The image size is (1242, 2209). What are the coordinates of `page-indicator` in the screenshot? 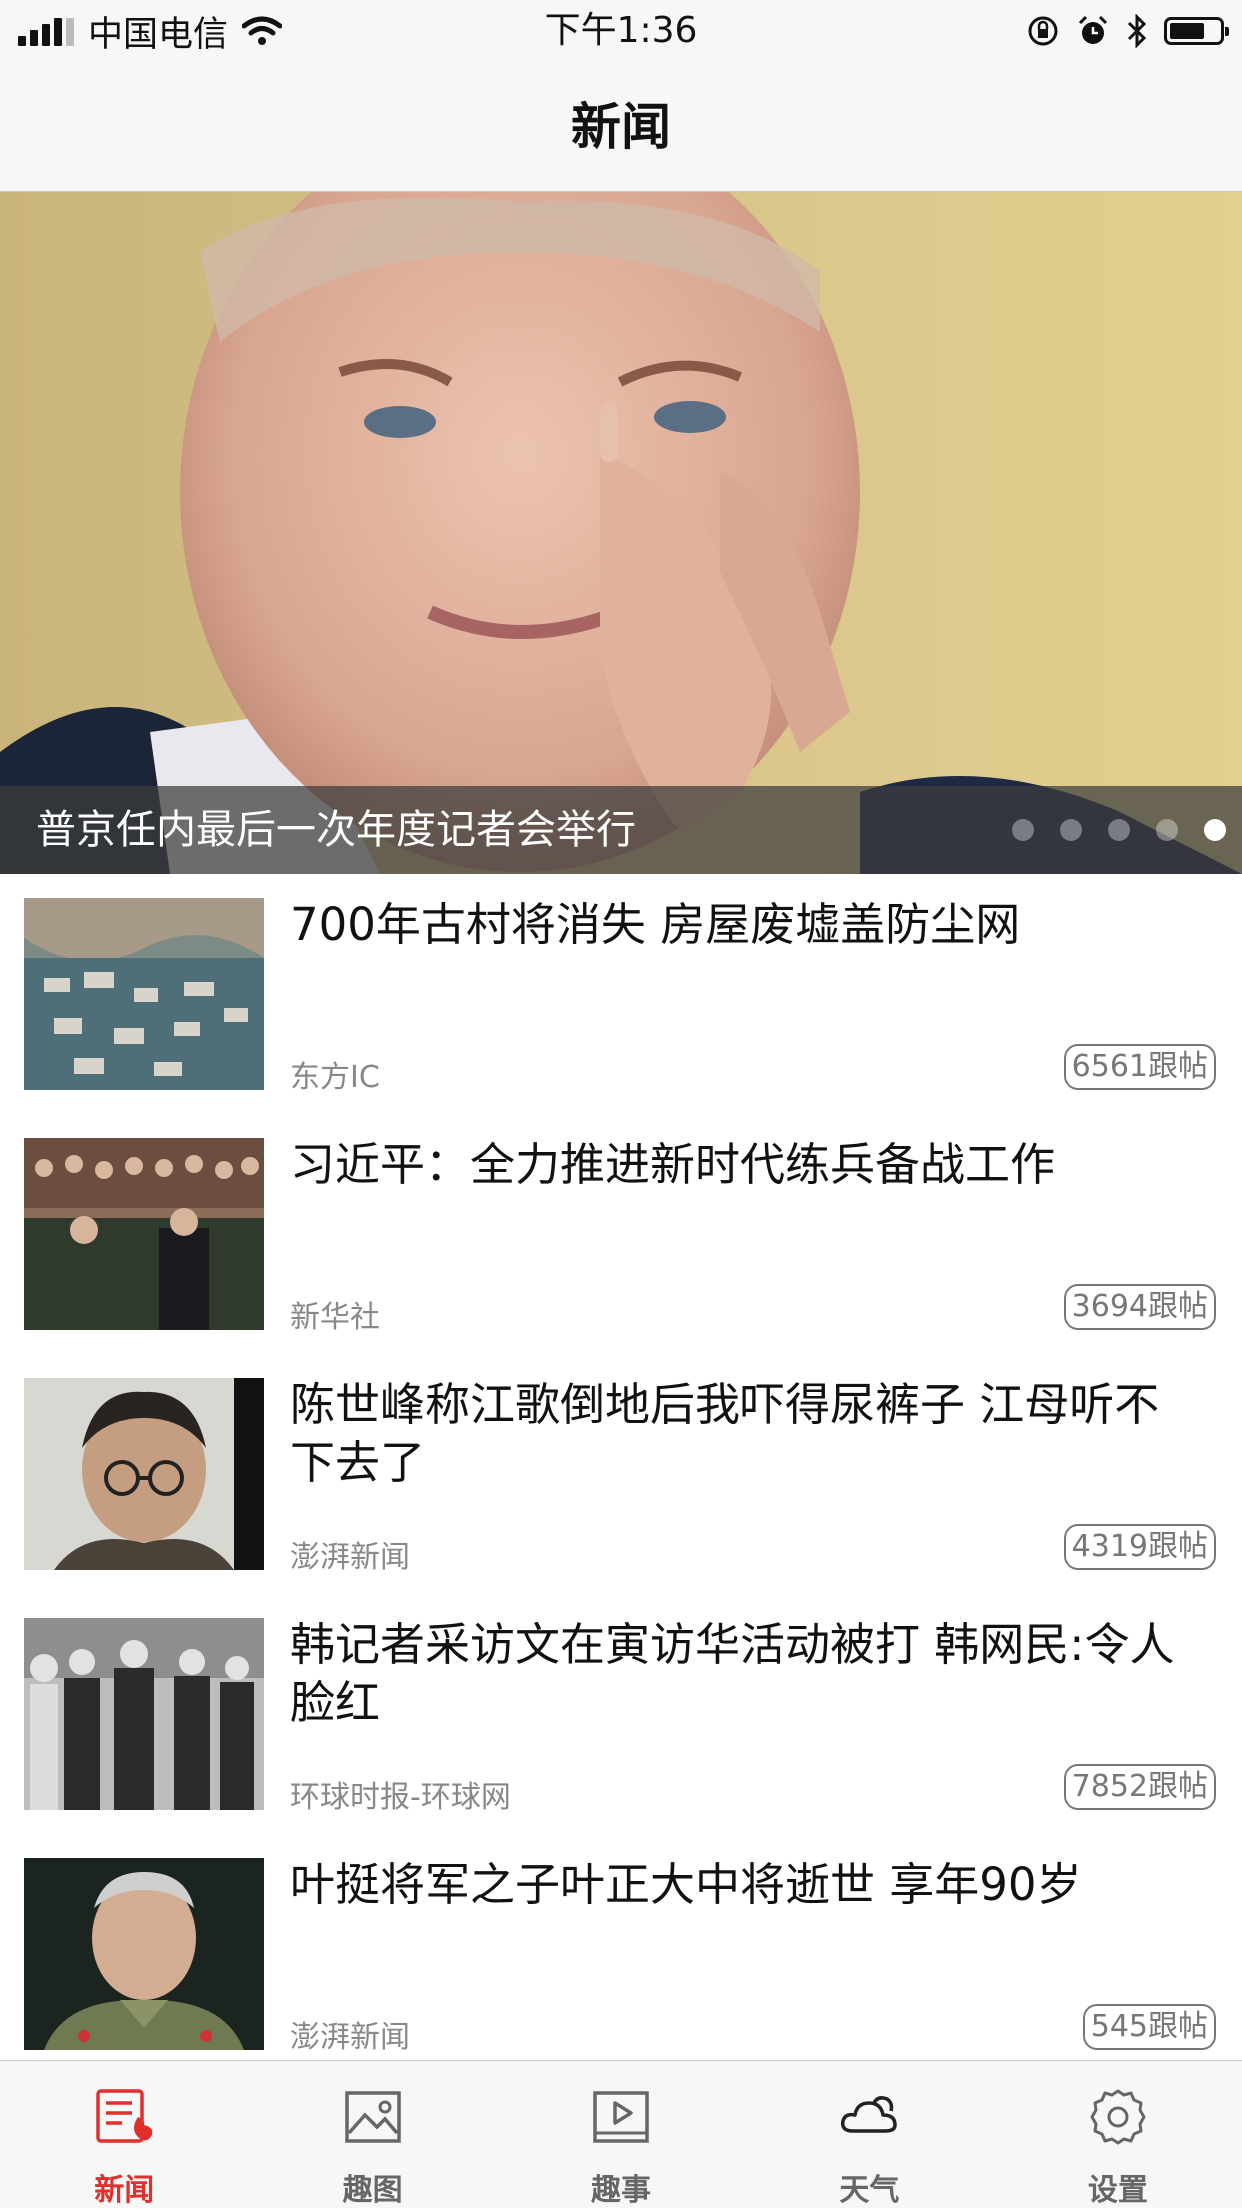 It's located at (1119, 830).